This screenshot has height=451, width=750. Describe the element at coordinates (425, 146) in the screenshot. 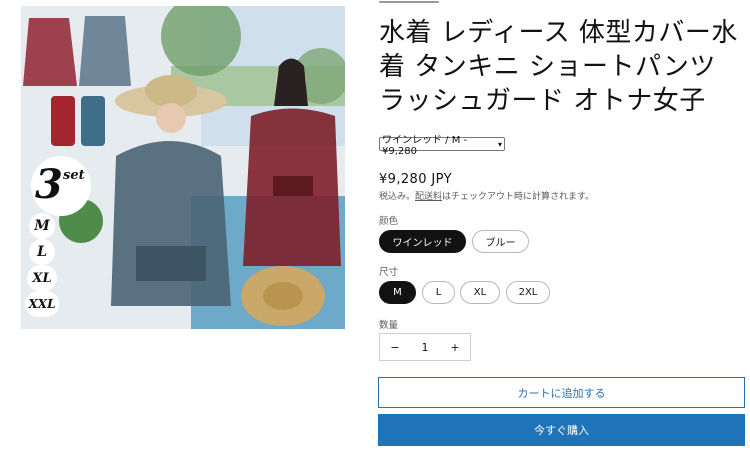

I see `variant-select-value: ワインレッド / M - ¥9,280` at that location.